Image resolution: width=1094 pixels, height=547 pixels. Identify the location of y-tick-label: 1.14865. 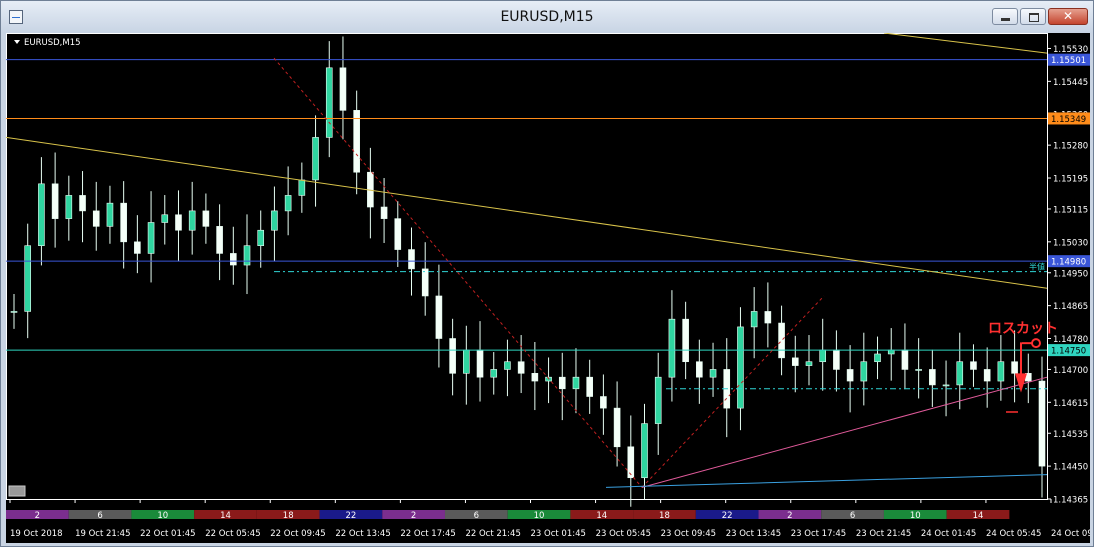
(1070, 307).